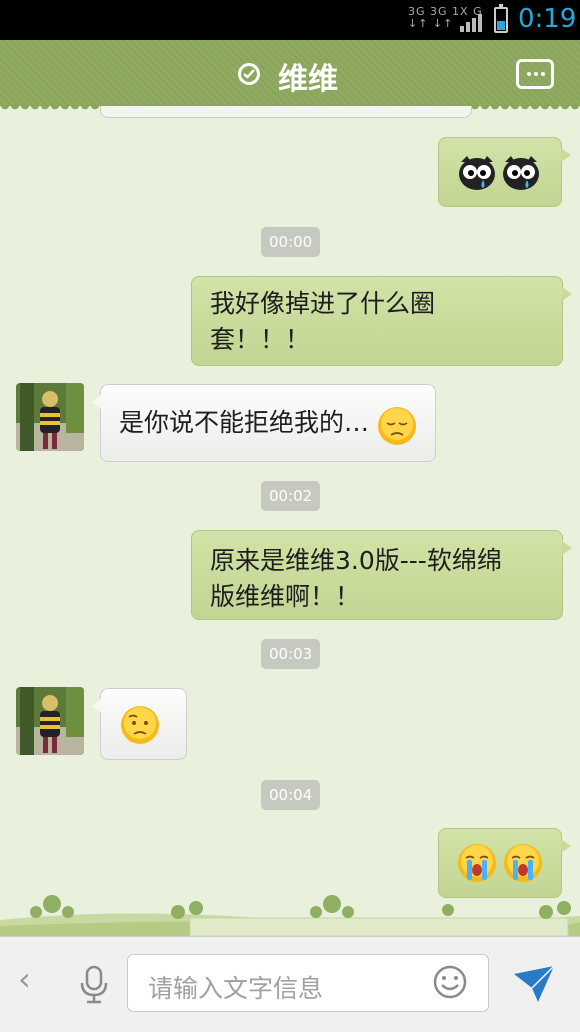 Image resolution: width=580 pixels, height=1032 pixels. Describe the element at coordinates (381, 321) in the screenshot. I see `message-bubble-outgoing: 我好像掉进了什么圈 套！！！` at that location.